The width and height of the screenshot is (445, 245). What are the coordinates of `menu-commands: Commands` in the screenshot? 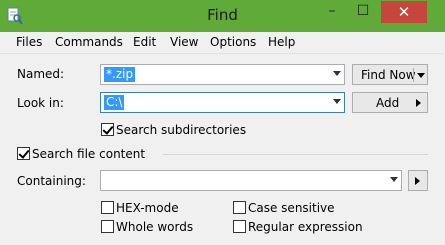 It's located at (89, 42).